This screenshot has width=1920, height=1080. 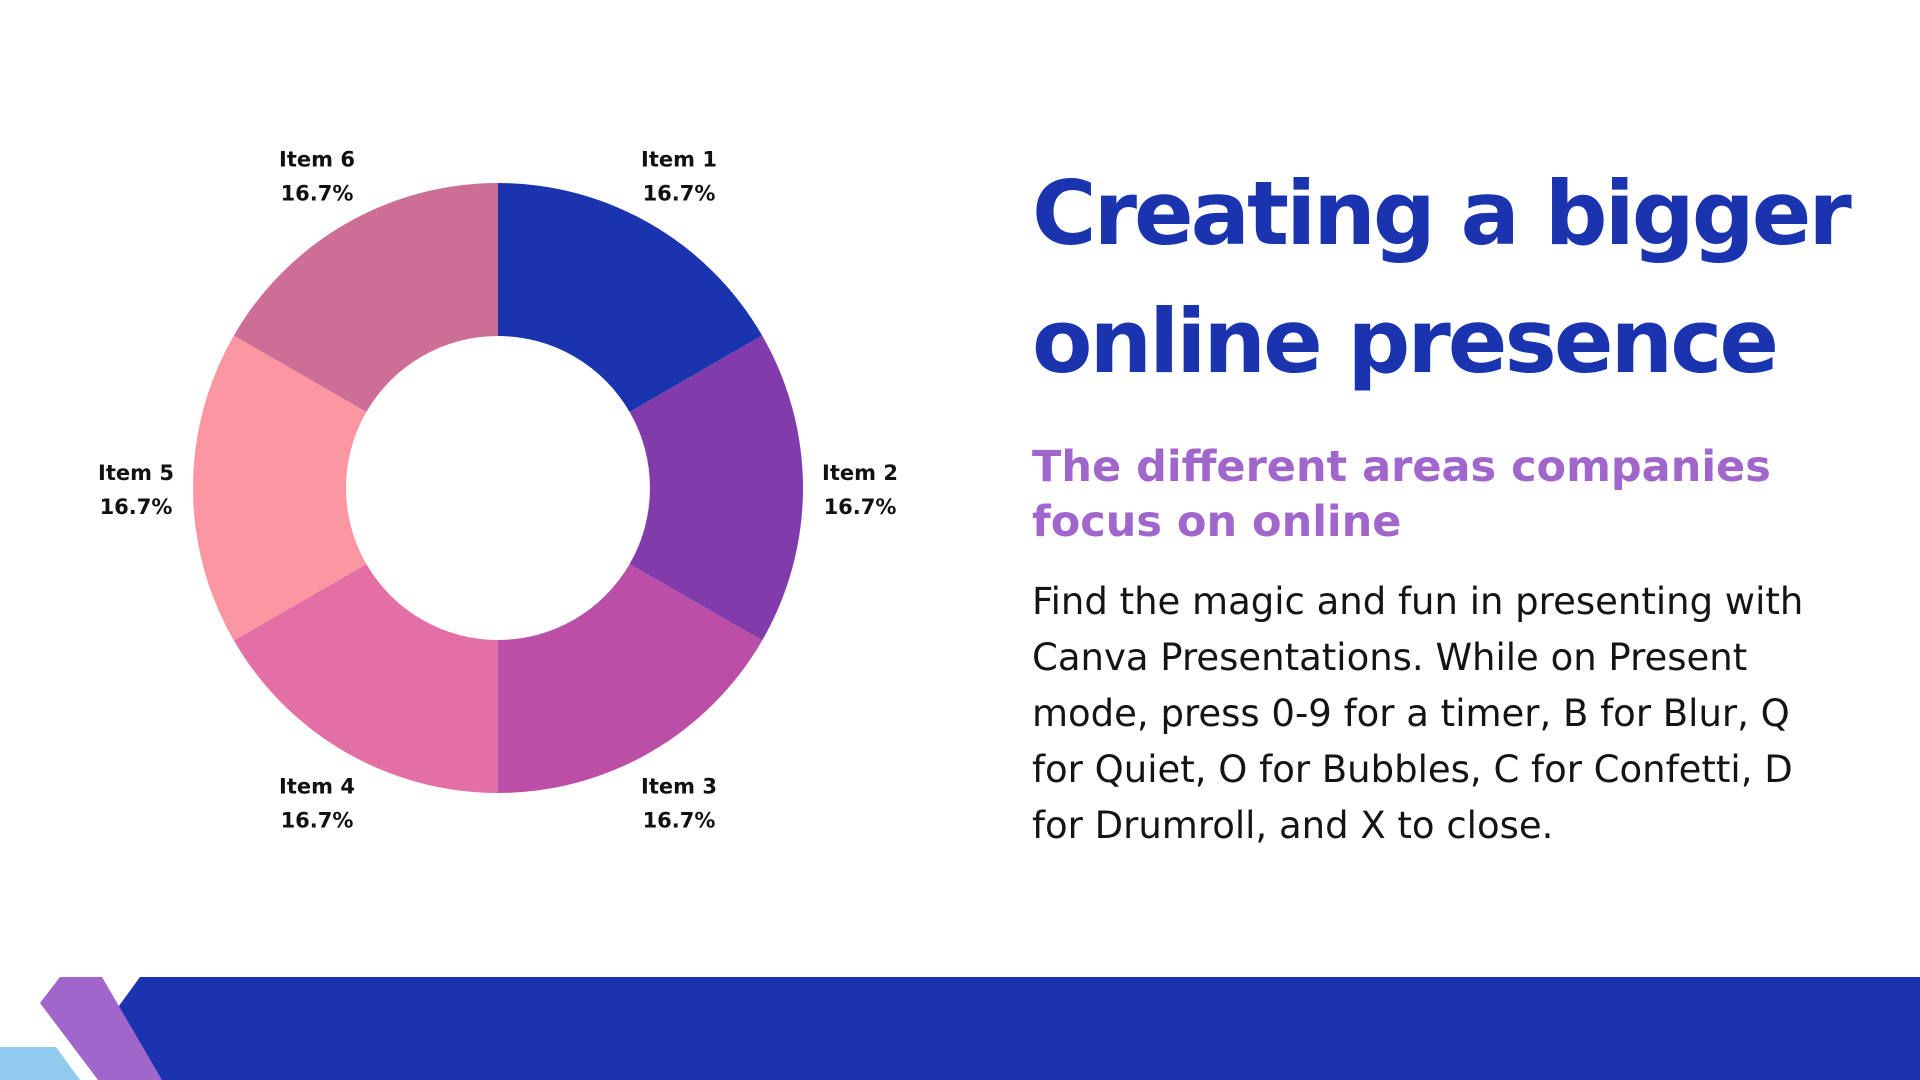 What do you see at coordinates (679, 159) in the screenshot?
I see `slice-category-label-1: Item 1` at bounding box center [679, 159].